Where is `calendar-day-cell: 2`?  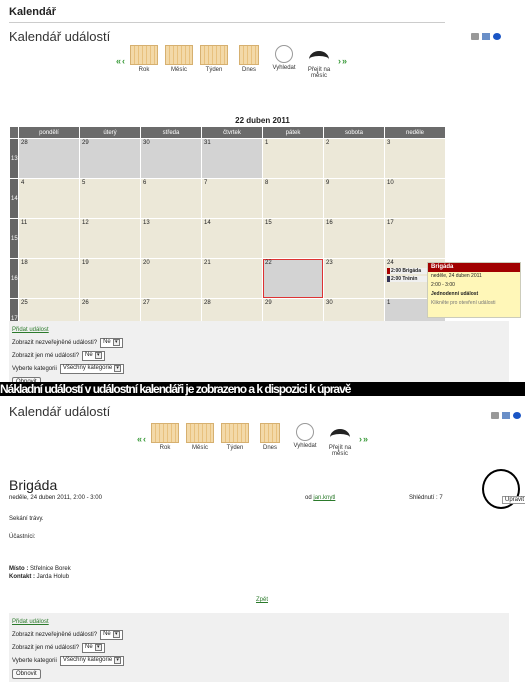 calendar-day-cell: 2 is located at coordinates (354, 158).